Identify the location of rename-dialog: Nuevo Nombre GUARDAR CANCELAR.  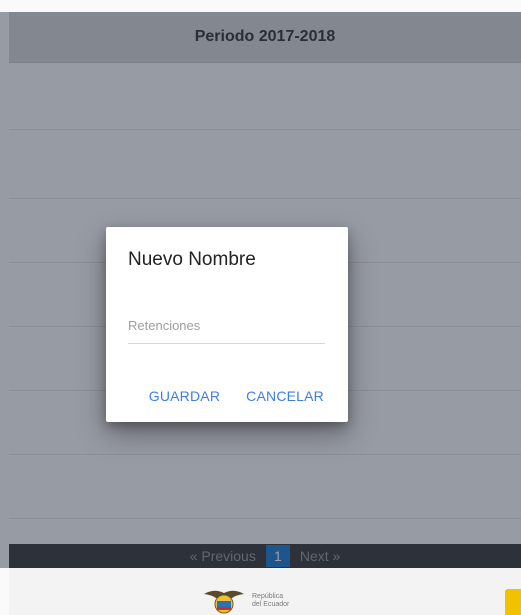
(227, 324).